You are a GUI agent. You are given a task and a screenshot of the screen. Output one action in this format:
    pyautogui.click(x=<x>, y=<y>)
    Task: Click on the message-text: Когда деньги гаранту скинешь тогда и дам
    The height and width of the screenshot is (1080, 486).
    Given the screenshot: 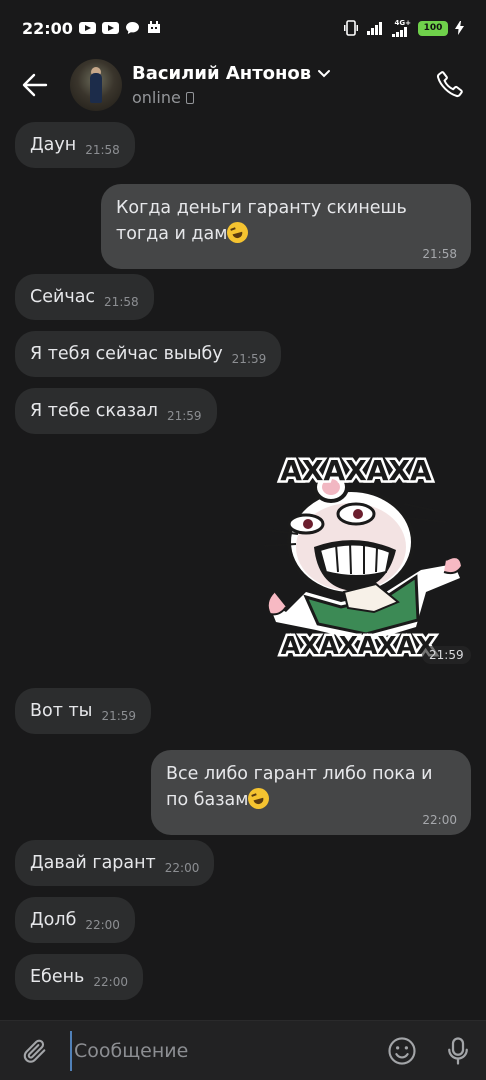 What is the action you would take?
    pyautogui.click(x=261, y=221)
    